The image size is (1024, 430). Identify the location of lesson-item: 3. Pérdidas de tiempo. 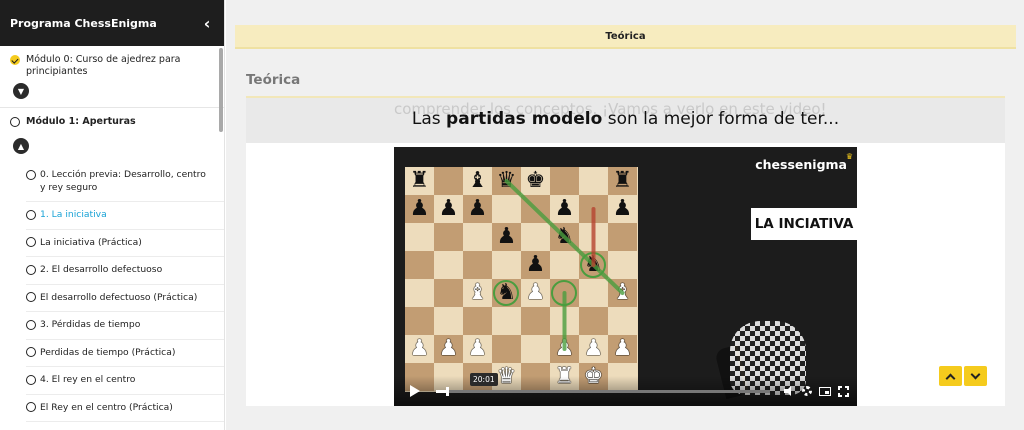
(125, 326).